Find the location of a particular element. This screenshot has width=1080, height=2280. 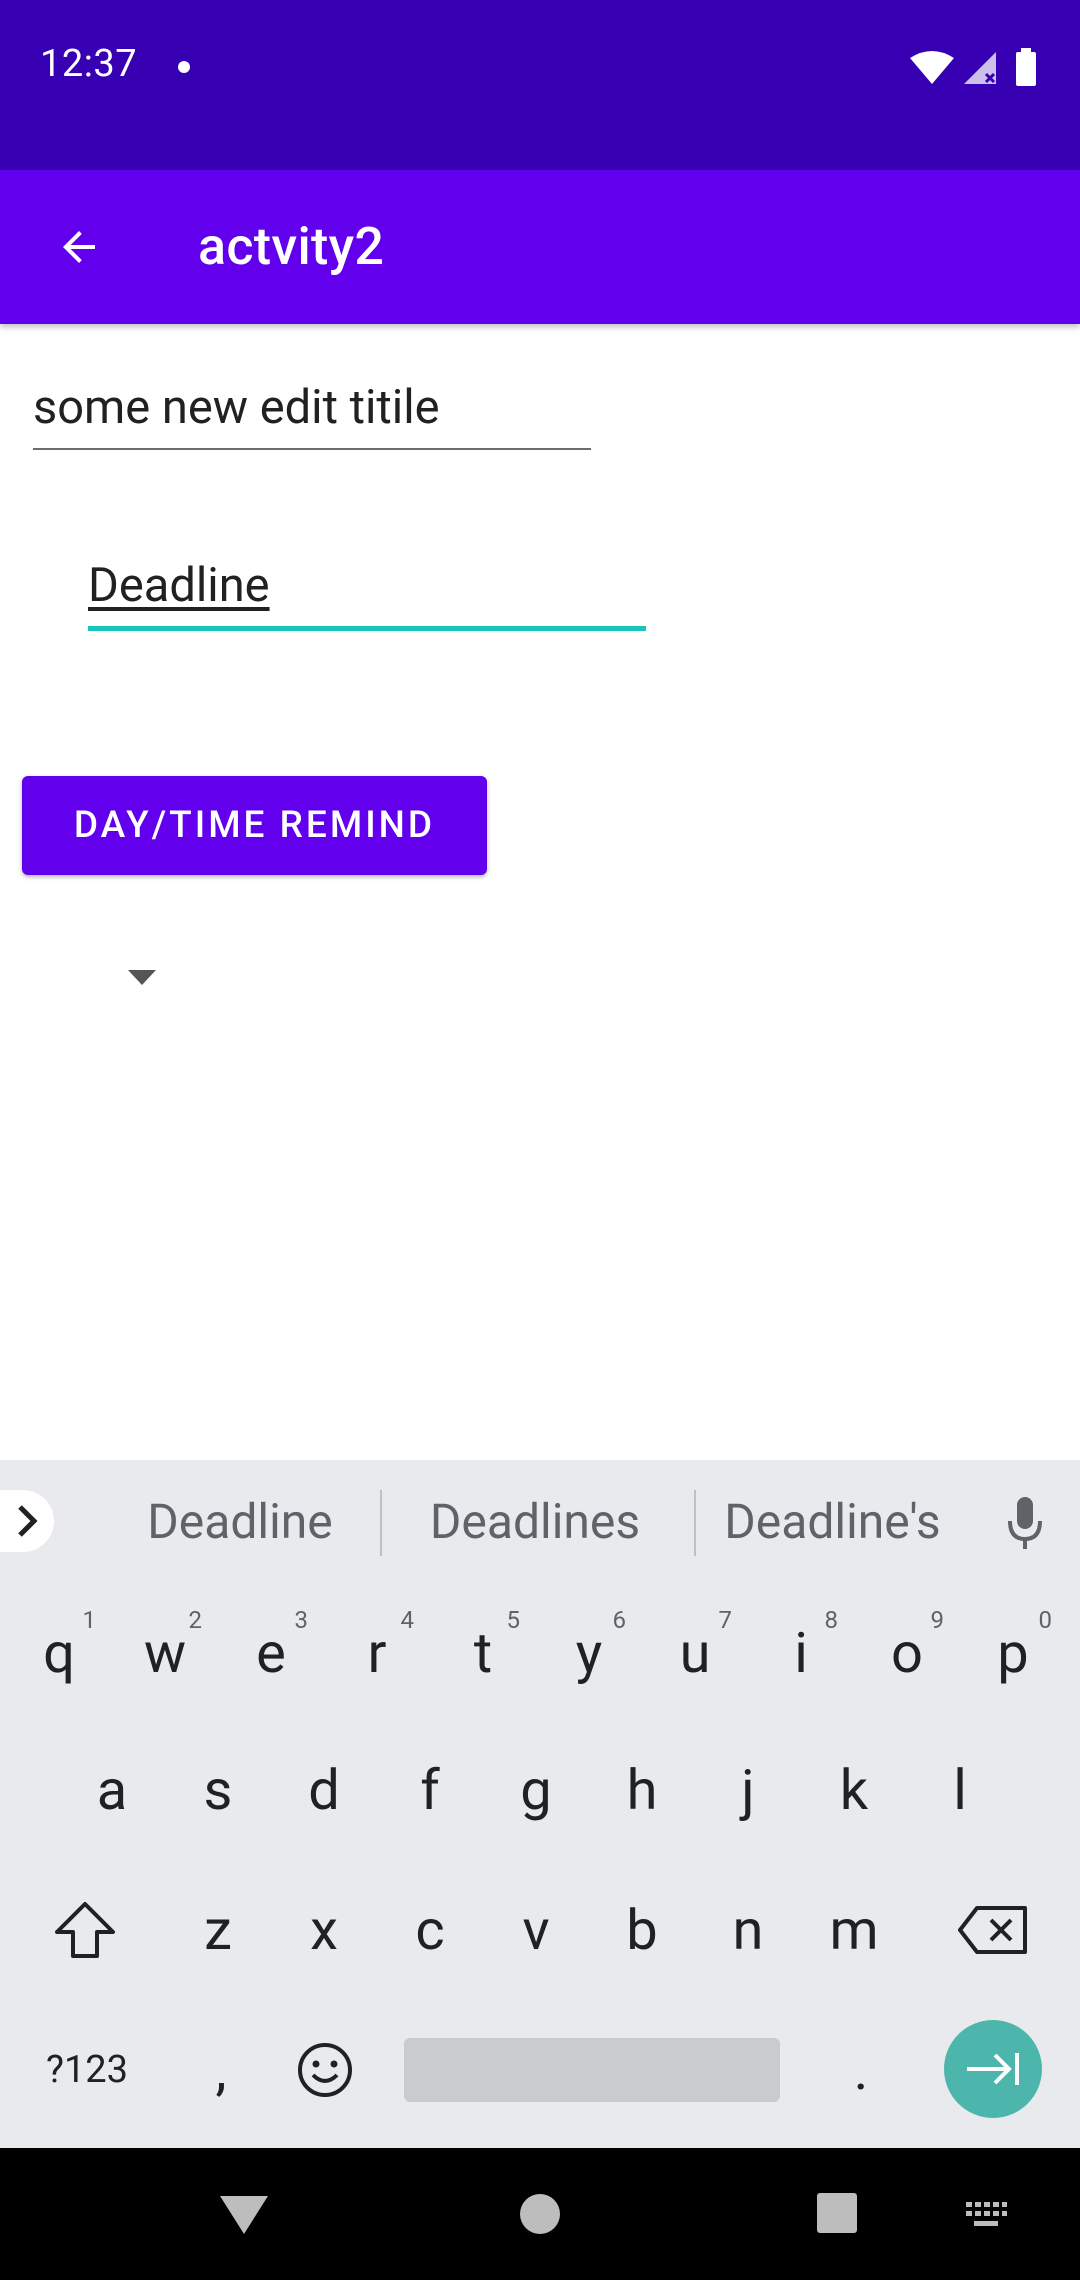

key-v: v is located at coordinates (536, 1930).